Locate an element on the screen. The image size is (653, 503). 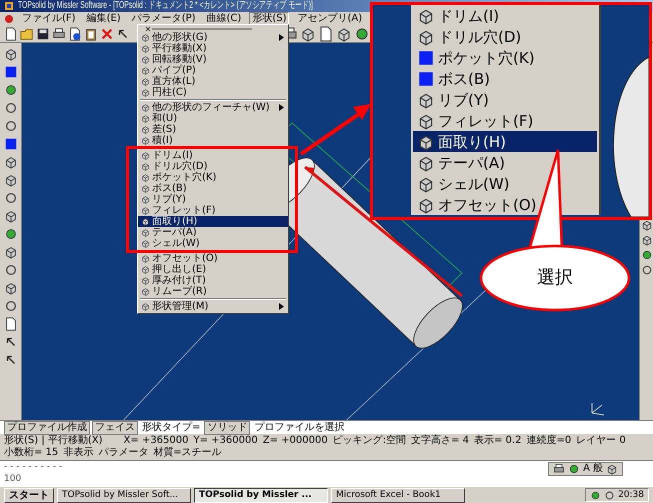
menu-item: 直方体(L) is located at coordinates (213, 81).